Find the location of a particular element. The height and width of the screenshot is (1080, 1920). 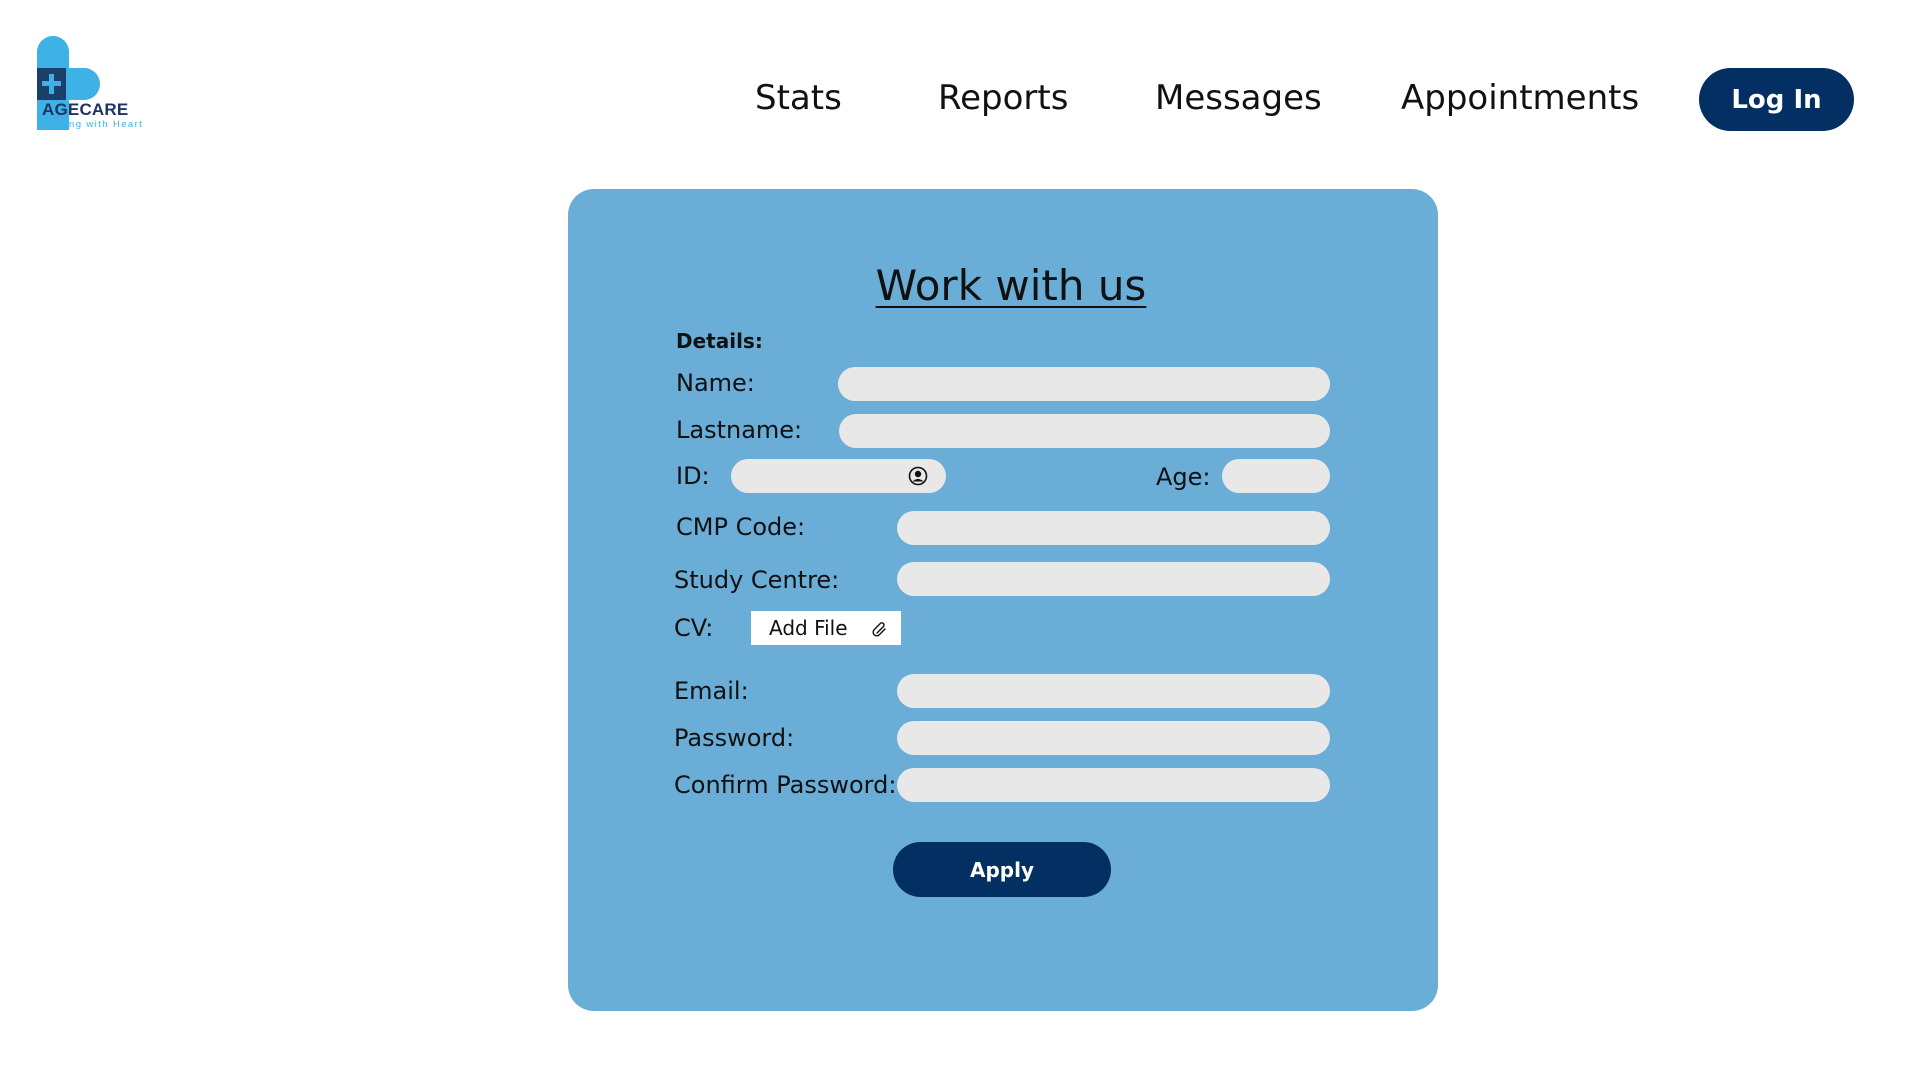

add-file-label: Add File is located at coordinates (808, 628).